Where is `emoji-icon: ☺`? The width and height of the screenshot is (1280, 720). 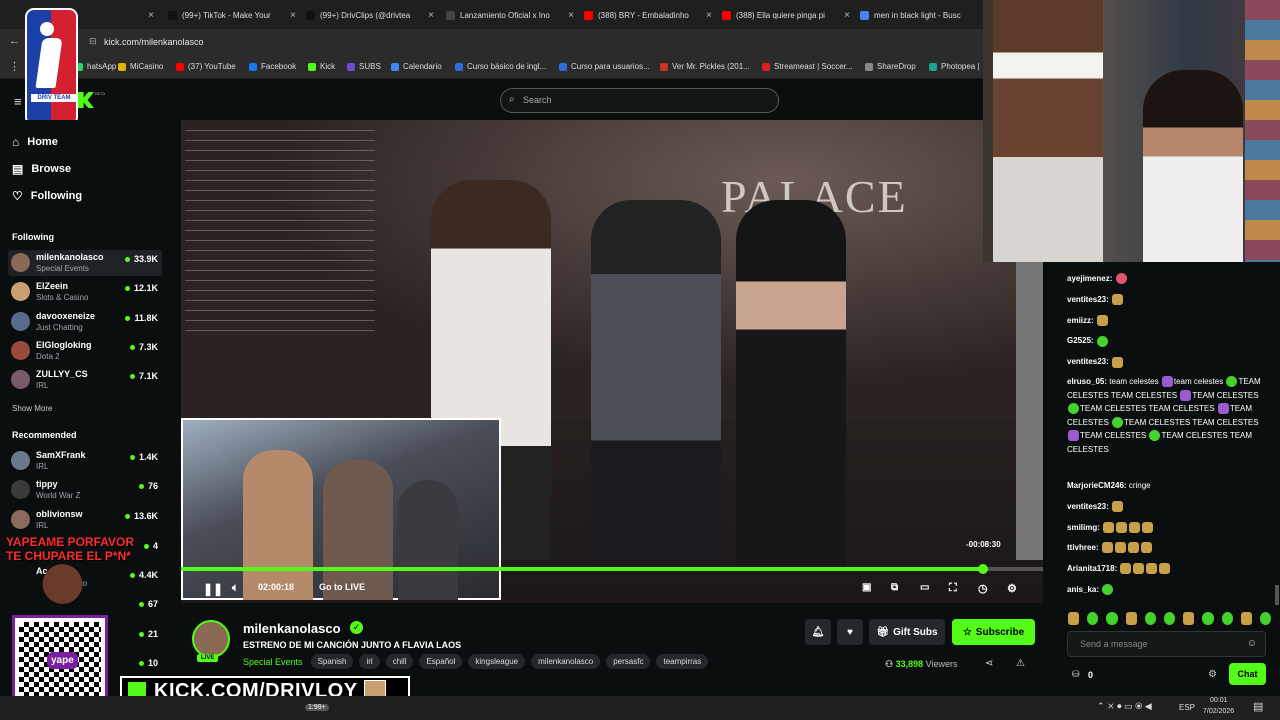 emoji-icon: ☺ is located at coordinates (1252, 643).